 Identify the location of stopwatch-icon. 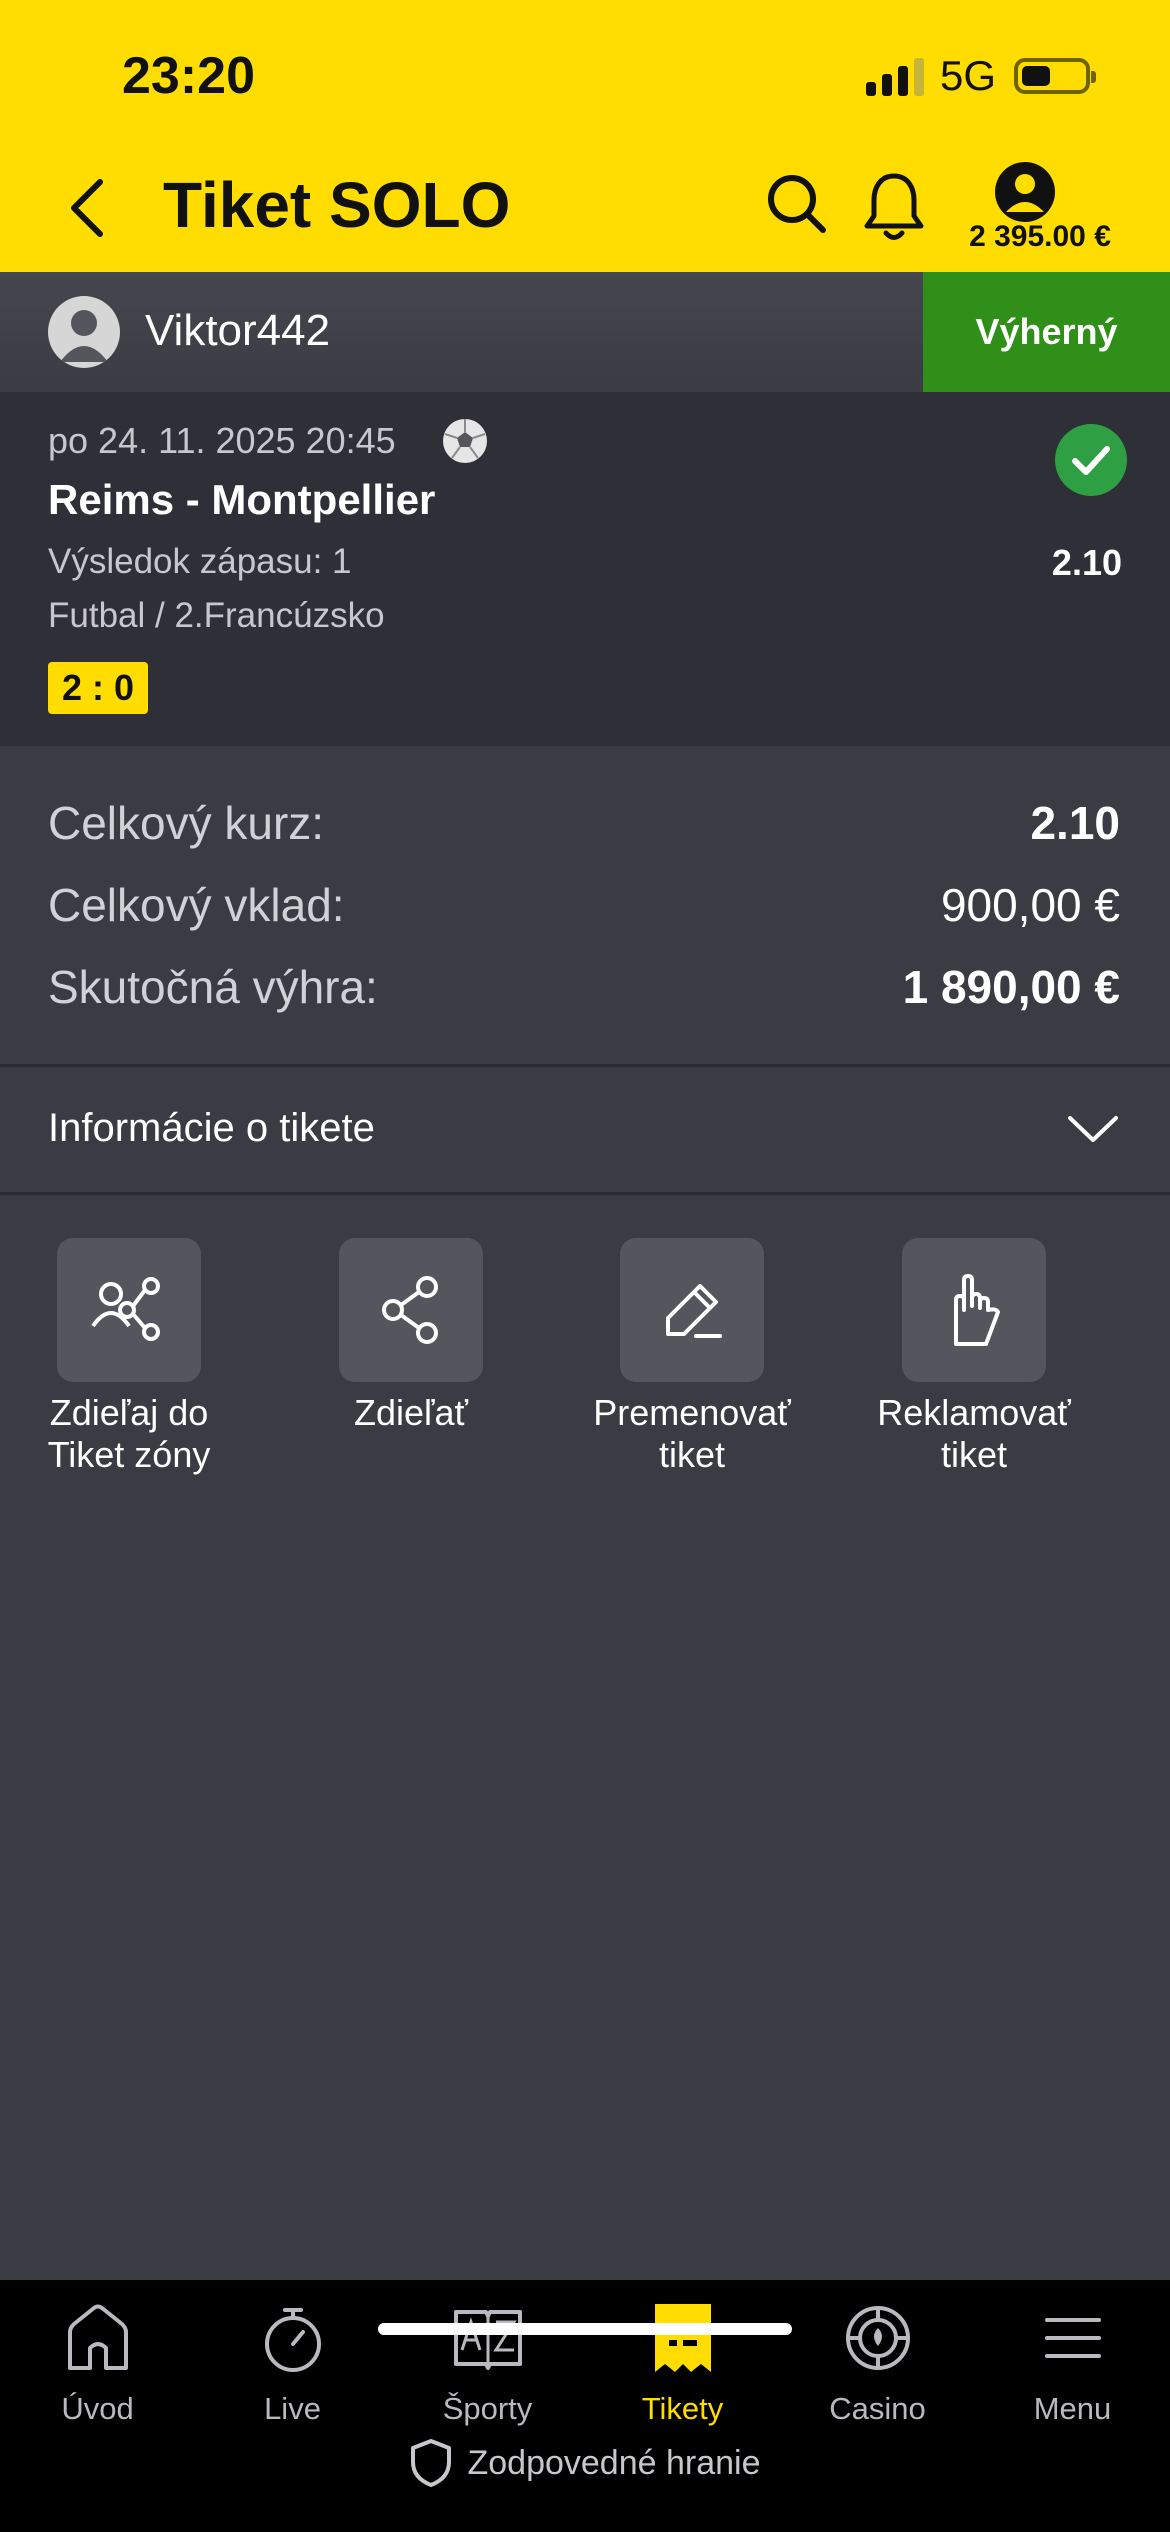
(292, 2340).